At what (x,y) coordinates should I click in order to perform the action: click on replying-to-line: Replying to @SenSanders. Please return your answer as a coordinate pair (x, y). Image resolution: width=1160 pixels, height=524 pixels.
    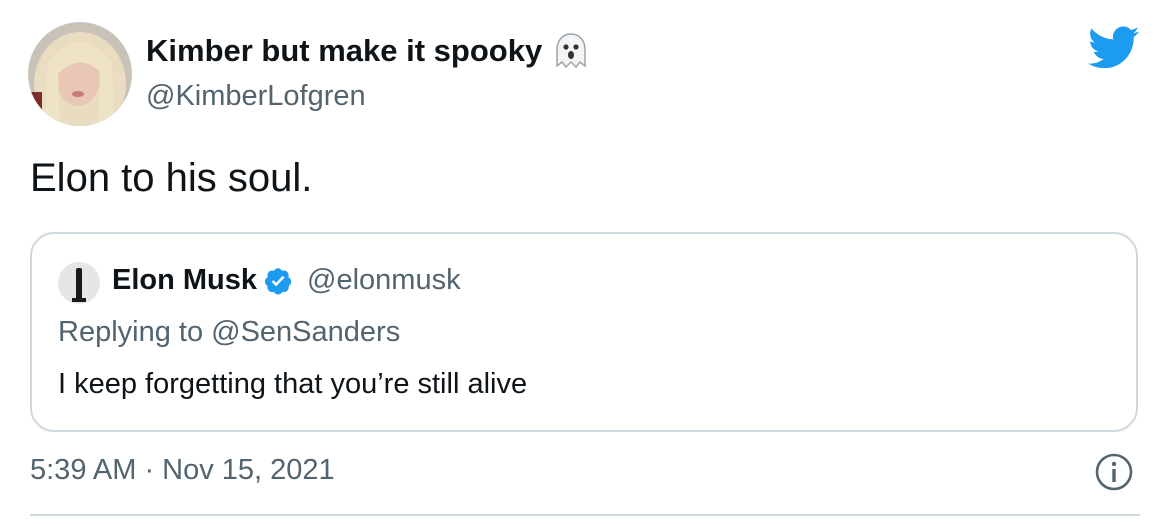
    Looking at the image, I should click on (229, 332).